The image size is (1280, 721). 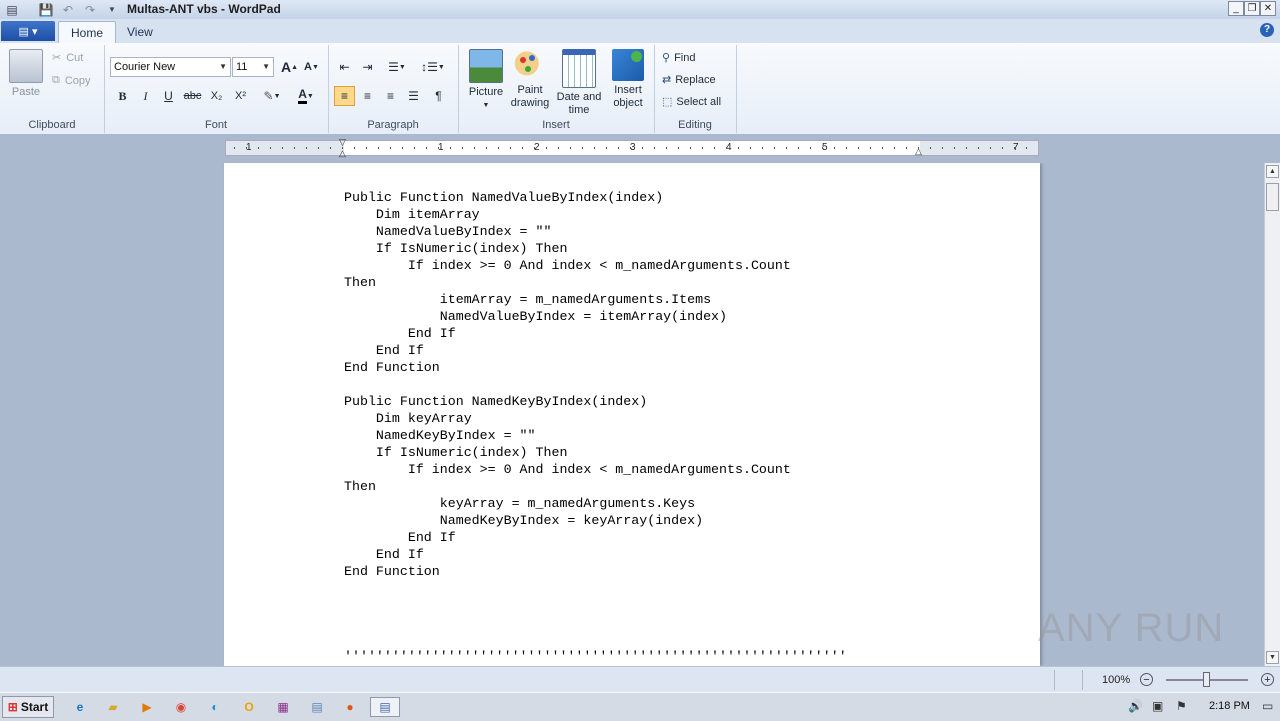 What do you see at coordinates (140, 32) in the screenshot?
I see `tab-view: View` at bounding box center [140, 32].